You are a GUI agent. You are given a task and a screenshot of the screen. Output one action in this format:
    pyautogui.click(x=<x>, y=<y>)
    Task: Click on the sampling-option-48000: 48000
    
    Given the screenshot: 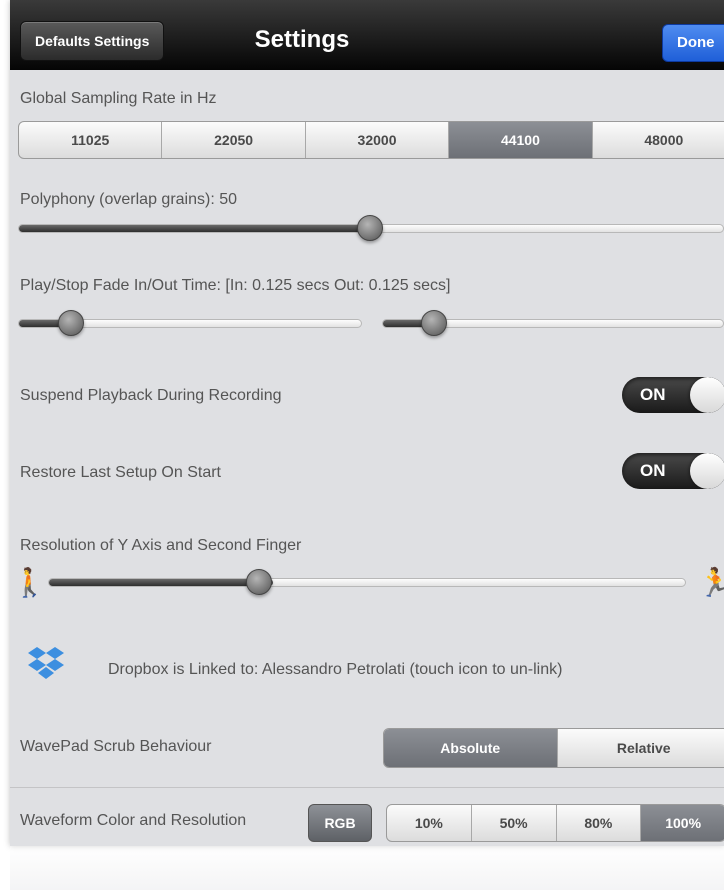 What is the action you would take?
    pyautogui.click(x=657, y=140)
    